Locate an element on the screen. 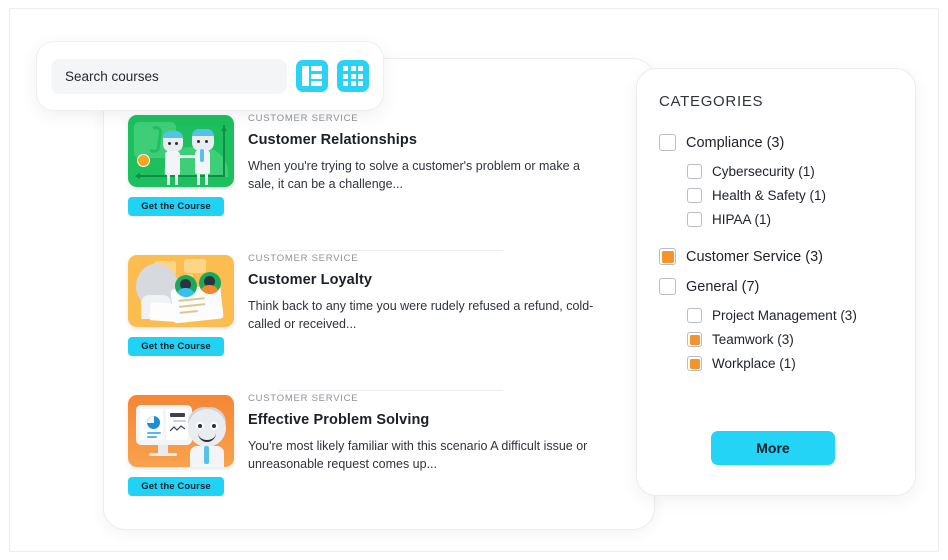 Image resolution: width=948 pixels, height=560 pixels. grid-view-icon is located at coordinates (353, 76).